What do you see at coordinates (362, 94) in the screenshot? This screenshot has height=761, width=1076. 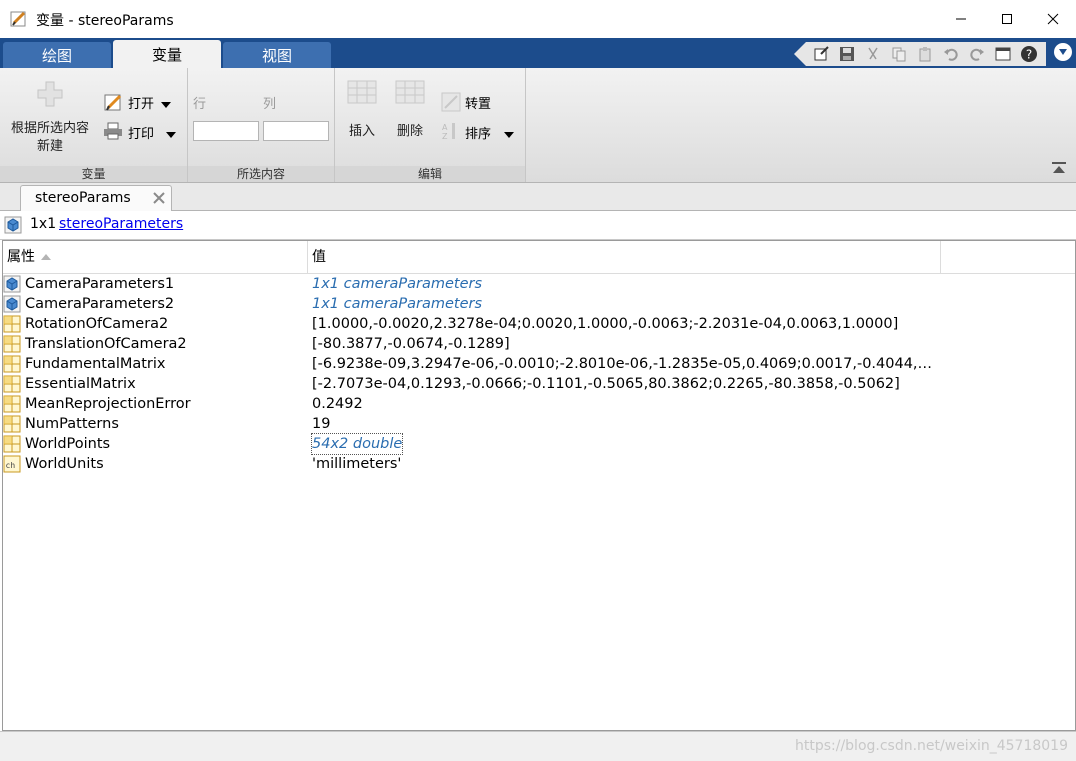 I see `insert-icon` at bounding box center [362, 94].